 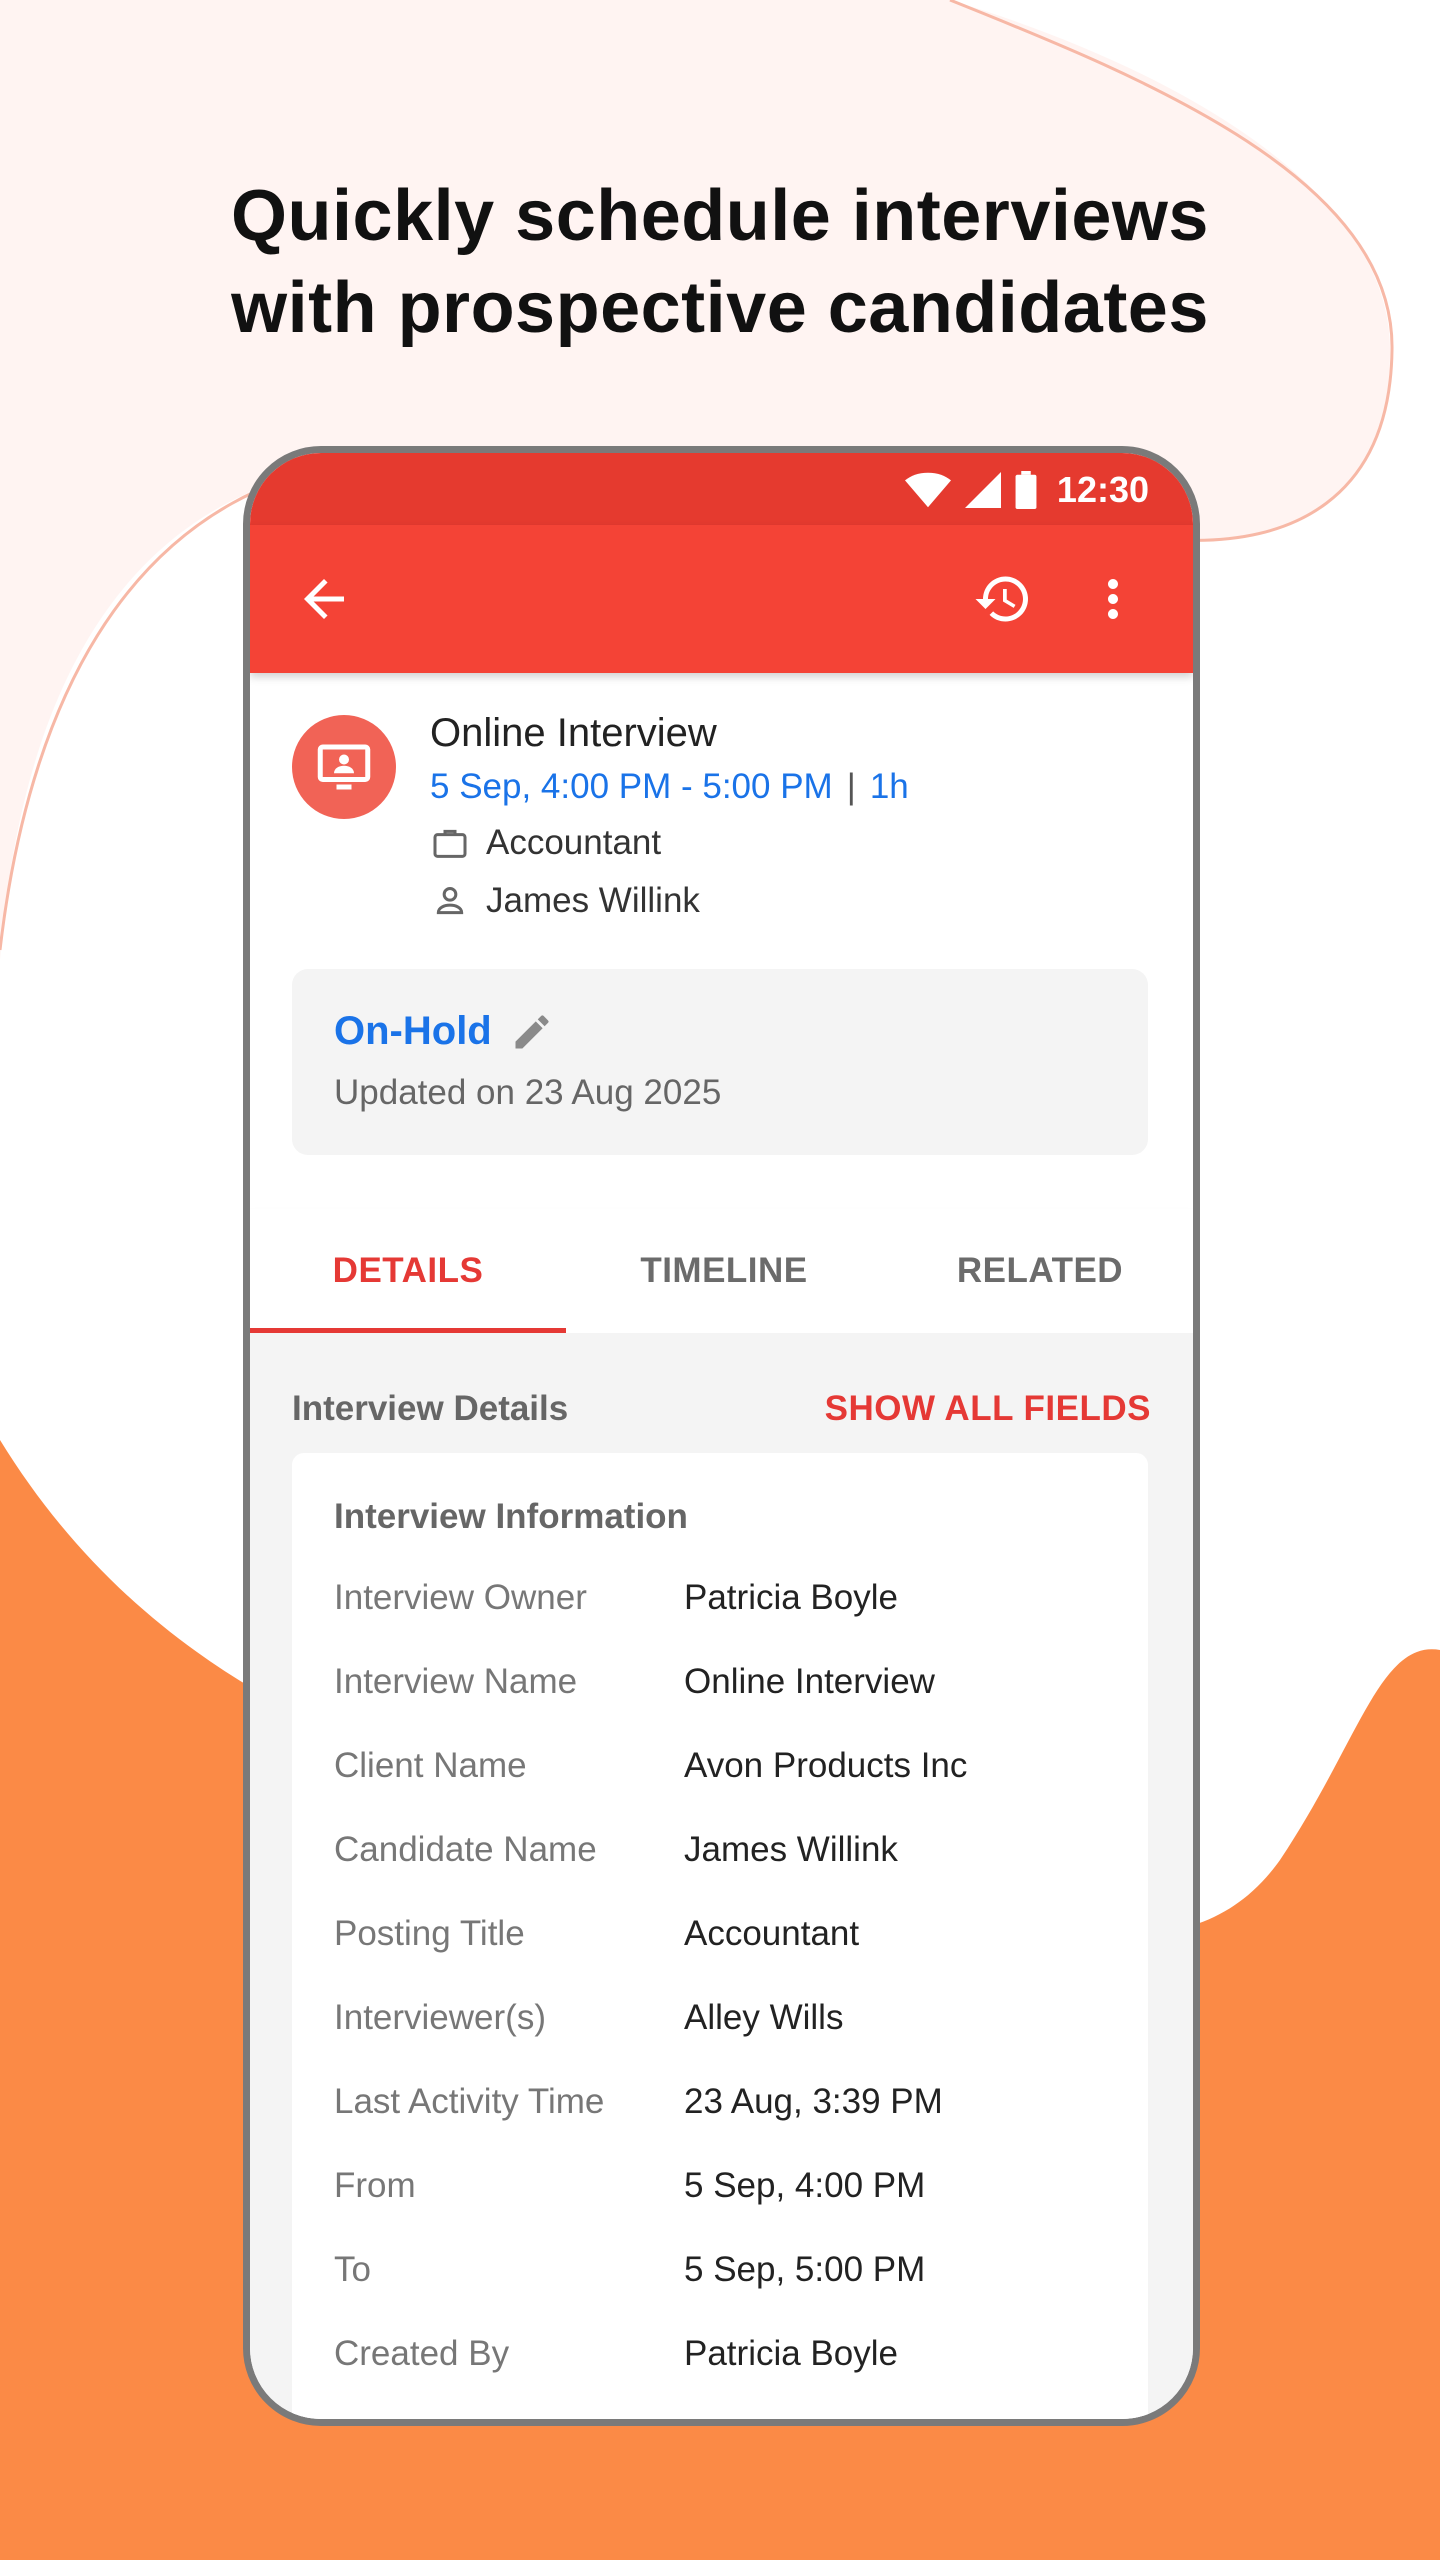 What do you see at coordinates (764, 2017) in the screenshot?
I see `field-value: Alley Wills` at bounding box center [764, 2017].